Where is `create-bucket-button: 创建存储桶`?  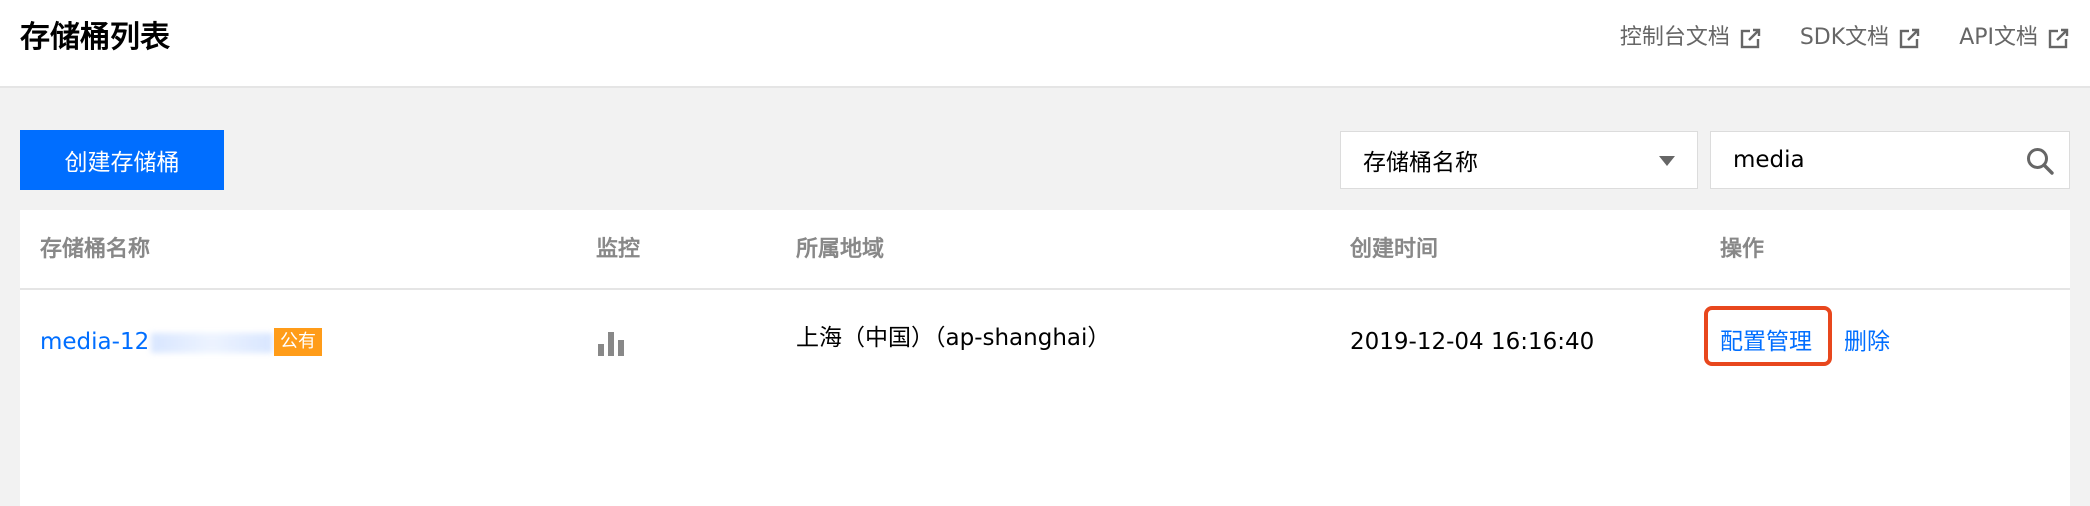
create-bucket-button: 创建存储桶 is located at coordinates (122, 160).